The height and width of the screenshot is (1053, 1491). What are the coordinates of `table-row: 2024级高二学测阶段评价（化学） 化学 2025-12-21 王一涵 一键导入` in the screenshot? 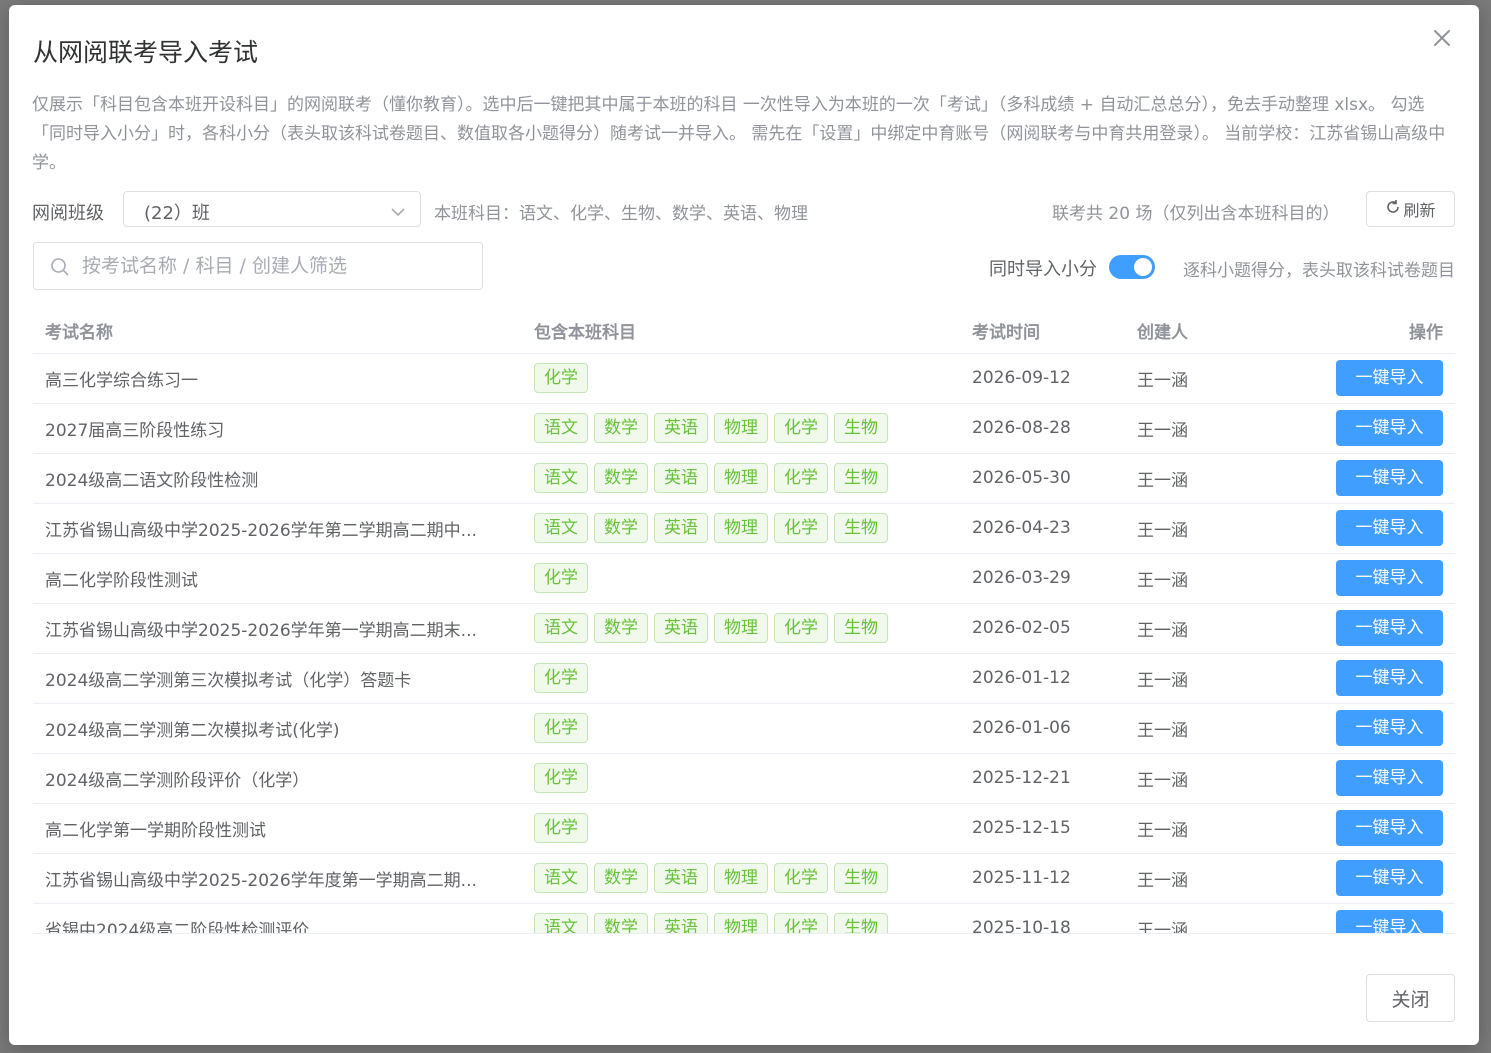 It's located at (744, 778).